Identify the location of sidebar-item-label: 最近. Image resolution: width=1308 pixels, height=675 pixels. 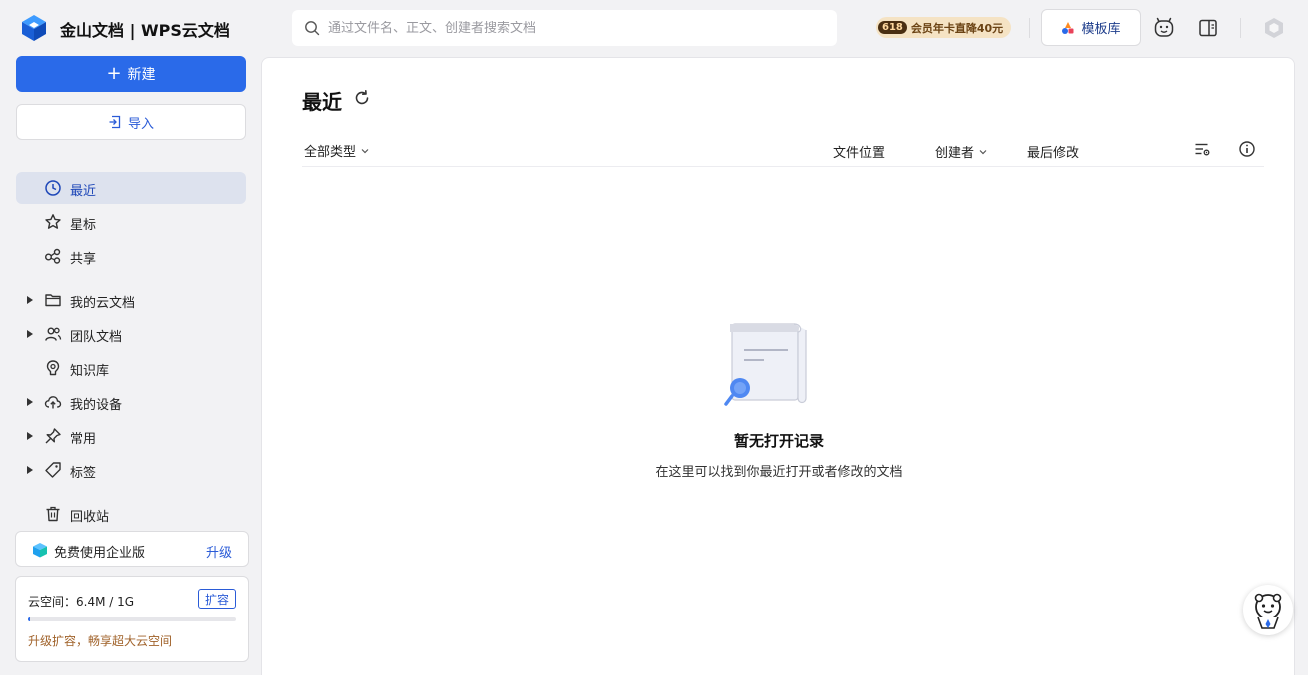
(83, 191).